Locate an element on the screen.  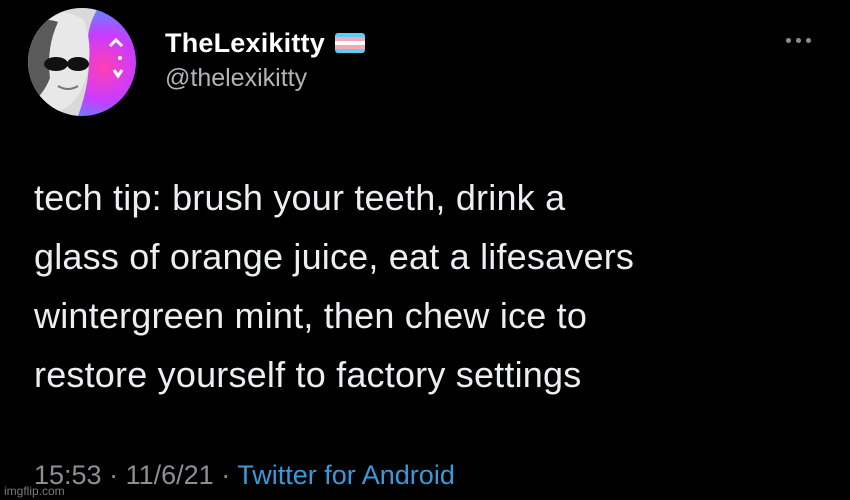
transgender-flag-icon is located at coordinates (349, 43).